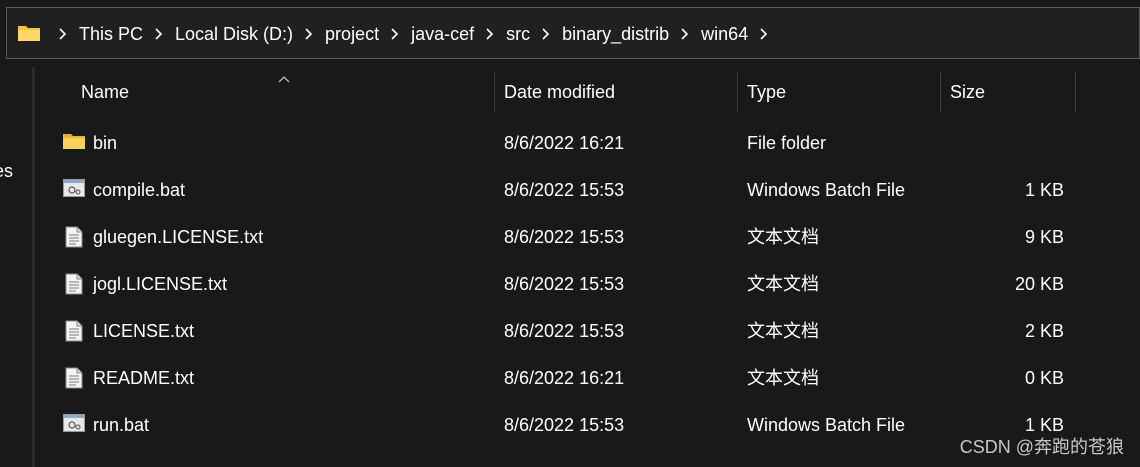  Describe the element at coordinates (839, 92) in the screenshot. I see `column-header-type: Type` at that location.